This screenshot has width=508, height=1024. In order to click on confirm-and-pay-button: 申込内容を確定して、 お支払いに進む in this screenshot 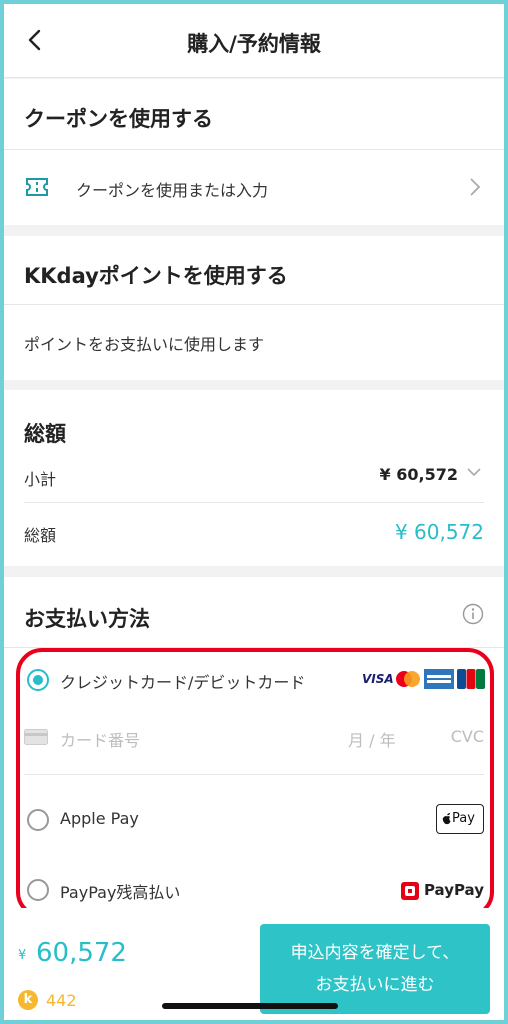, I will do `click(375, 969)`.